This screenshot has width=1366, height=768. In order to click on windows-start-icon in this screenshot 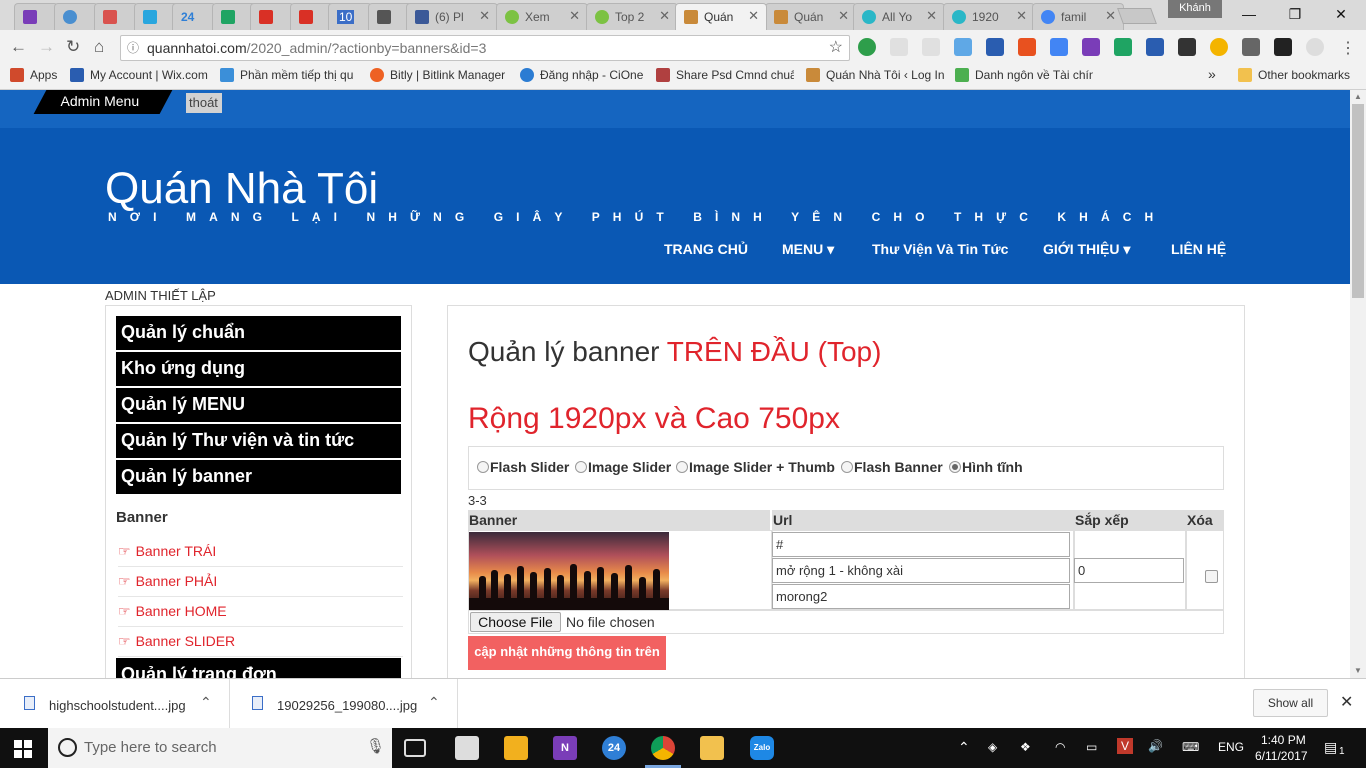, I will do `click(23, 749)`.